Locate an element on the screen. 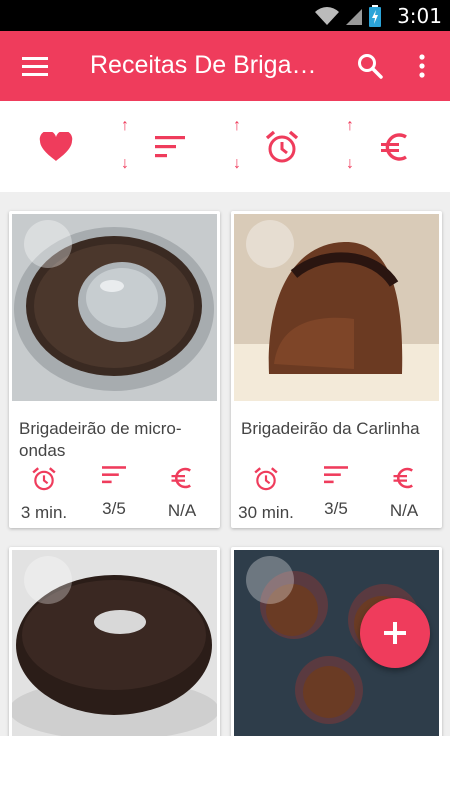 This screenshot has height=800, width=450. menu-button is located at coordinates (35, 66).